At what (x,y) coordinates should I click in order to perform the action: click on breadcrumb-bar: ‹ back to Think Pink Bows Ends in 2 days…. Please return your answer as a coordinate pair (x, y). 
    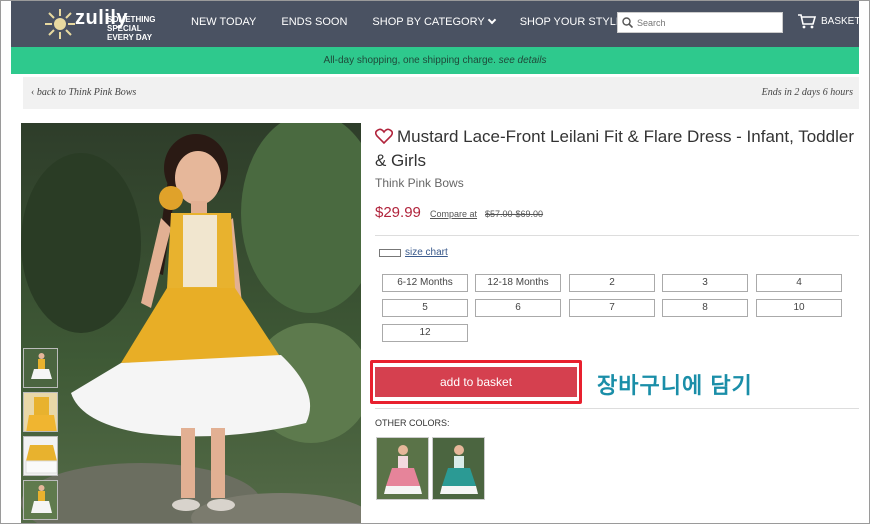
    Looking at the image, I should click on (441, 93).